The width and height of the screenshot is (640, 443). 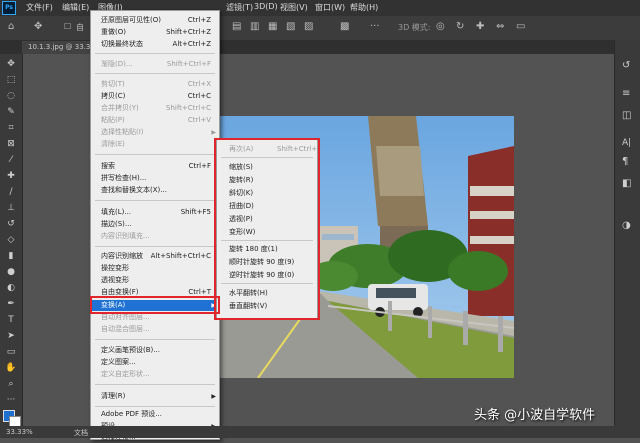 What do you see at coordinates (11, 304) in the screenshot?
I see `pen-tool-icon: ✒` at bounding box center [11, 304].